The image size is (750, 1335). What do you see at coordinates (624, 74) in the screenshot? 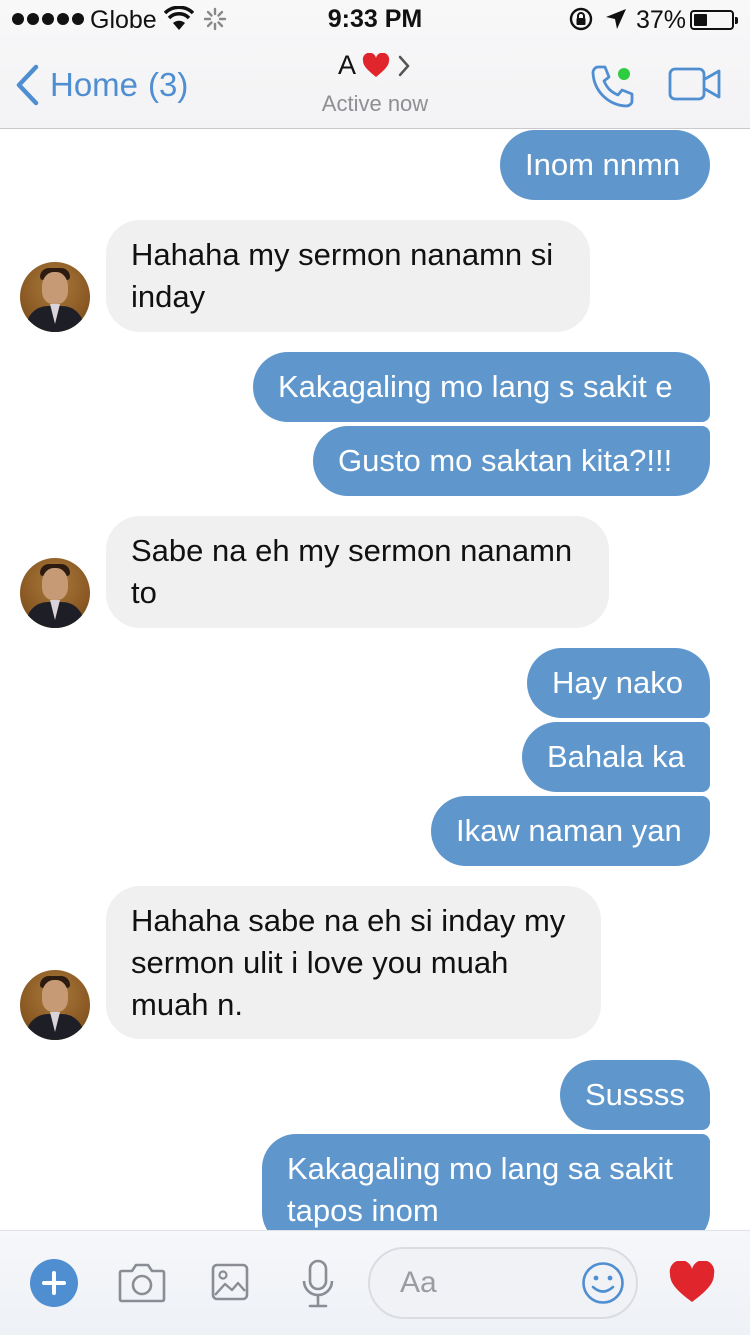
I see `online-indicator` at bounding box center [624, 74].